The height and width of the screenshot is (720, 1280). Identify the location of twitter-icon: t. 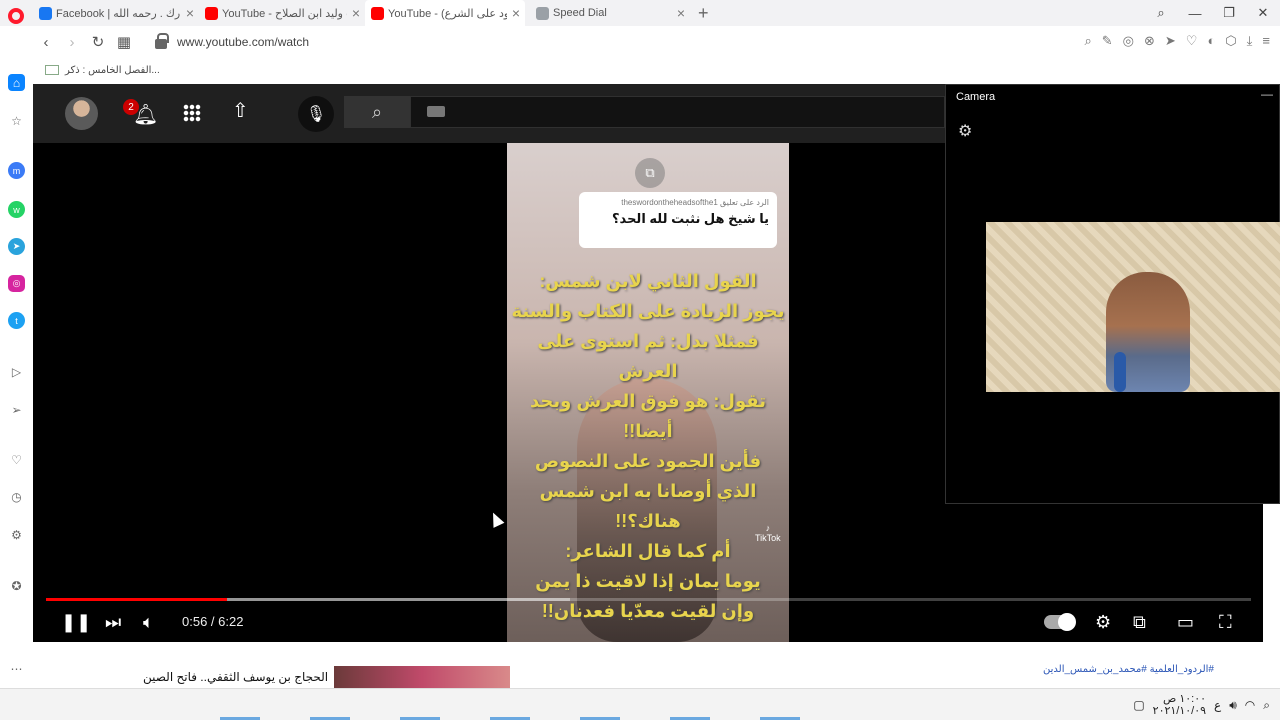
(16, 320).